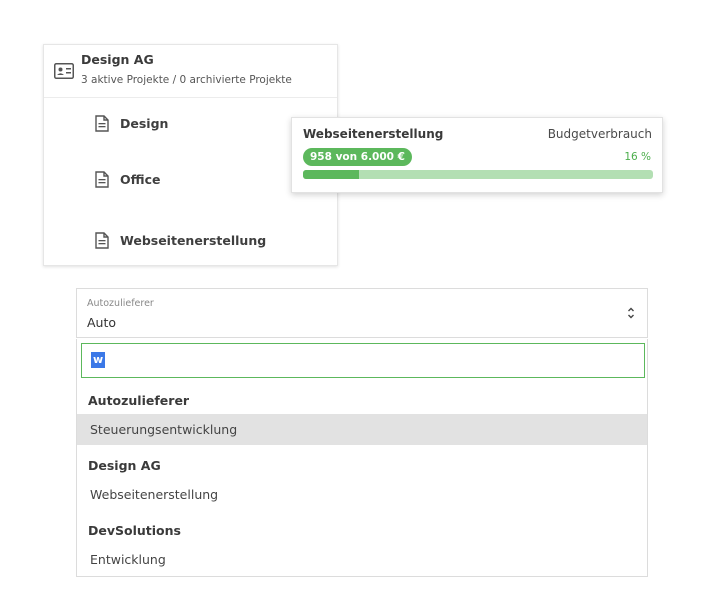  Describe the element at coordinates (124, 465) in the screenshot. I see `option-group-header: Design AG` at that location.